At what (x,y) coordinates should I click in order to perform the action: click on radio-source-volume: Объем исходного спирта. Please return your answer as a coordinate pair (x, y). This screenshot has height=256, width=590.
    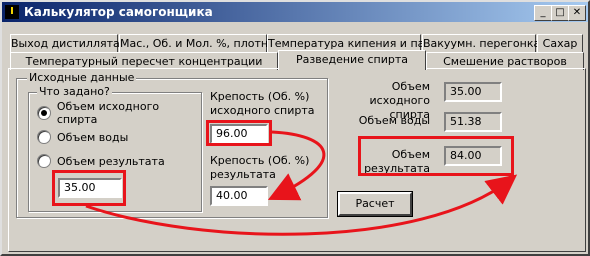
    Looking at the image, I should click on (119, 113).